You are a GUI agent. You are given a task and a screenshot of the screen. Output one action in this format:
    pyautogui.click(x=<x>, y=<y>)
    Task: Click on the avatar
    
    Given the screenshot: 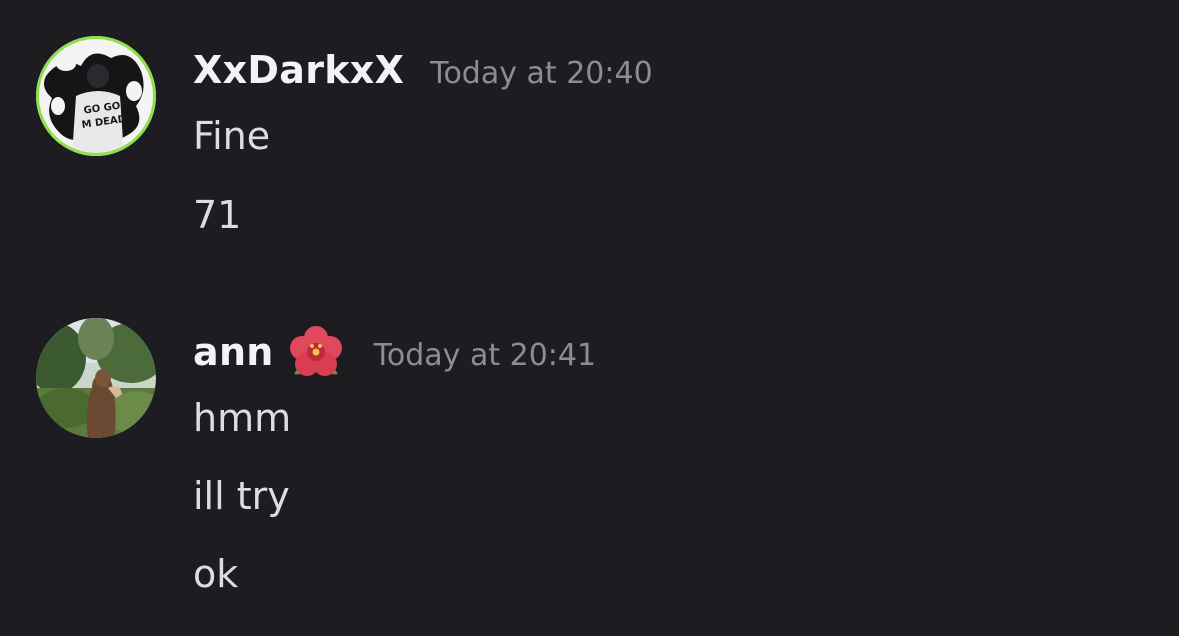 What is the action you would take?
    pyautogui.click(x=96, y=378)
    